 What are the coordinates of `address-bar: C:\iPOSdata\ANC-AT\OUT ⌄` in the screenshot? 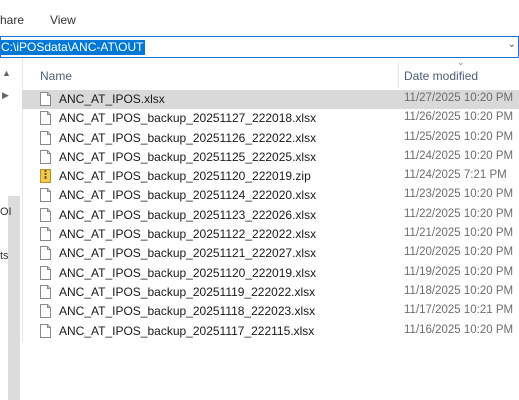 It's located at (259, 47).